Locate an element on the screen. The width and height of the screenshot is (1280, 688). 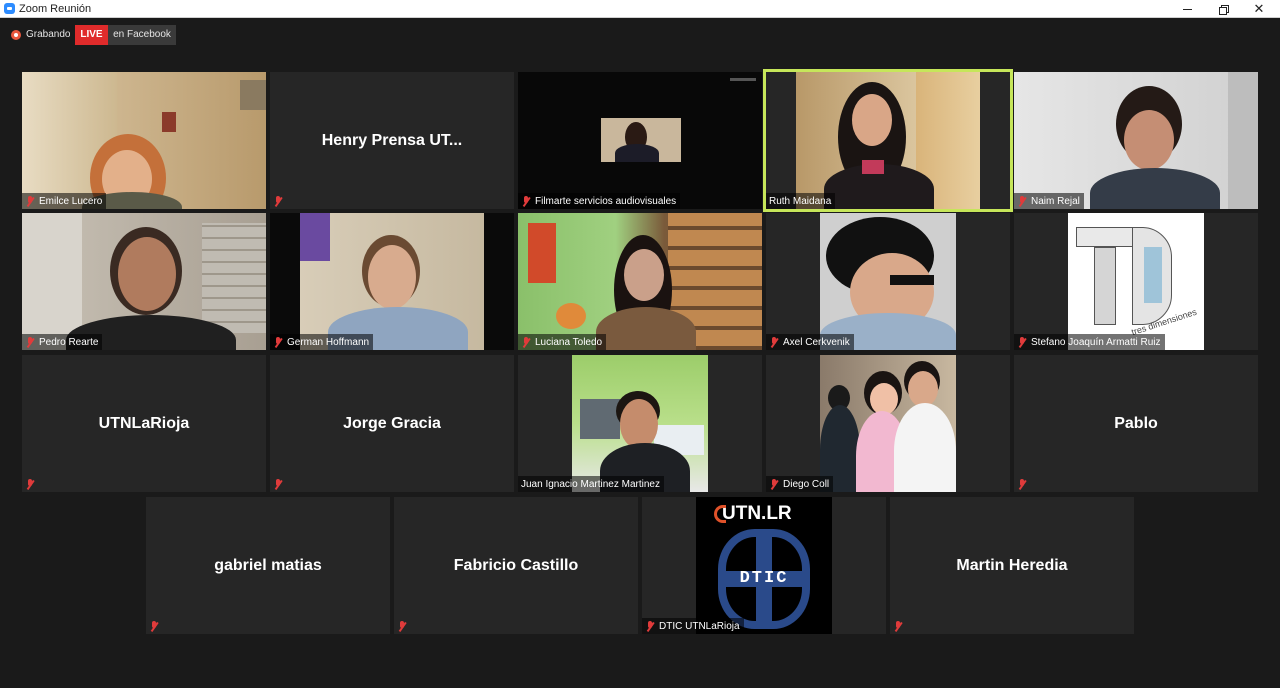
participant-tile: UTN.LR DTIC DTIC UTNLaRioja is located at coordinates (764, 565).